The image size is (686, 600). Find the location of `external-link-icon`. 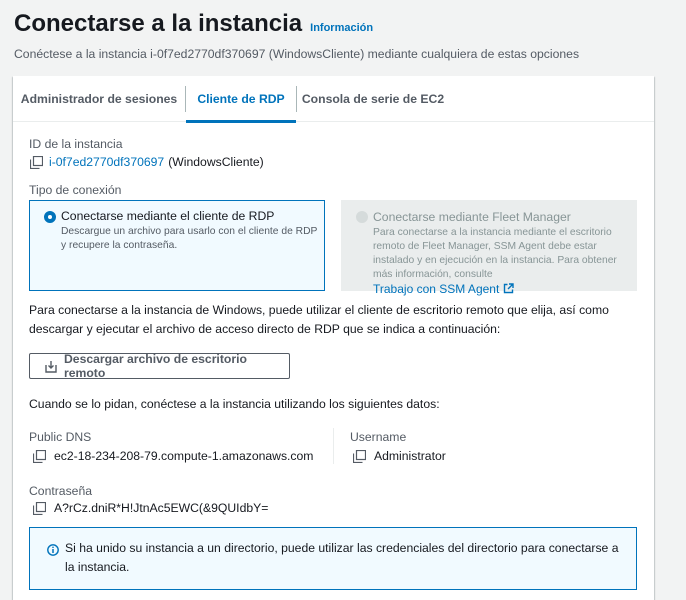

external-link-icon is located at coordinates (509, 288).